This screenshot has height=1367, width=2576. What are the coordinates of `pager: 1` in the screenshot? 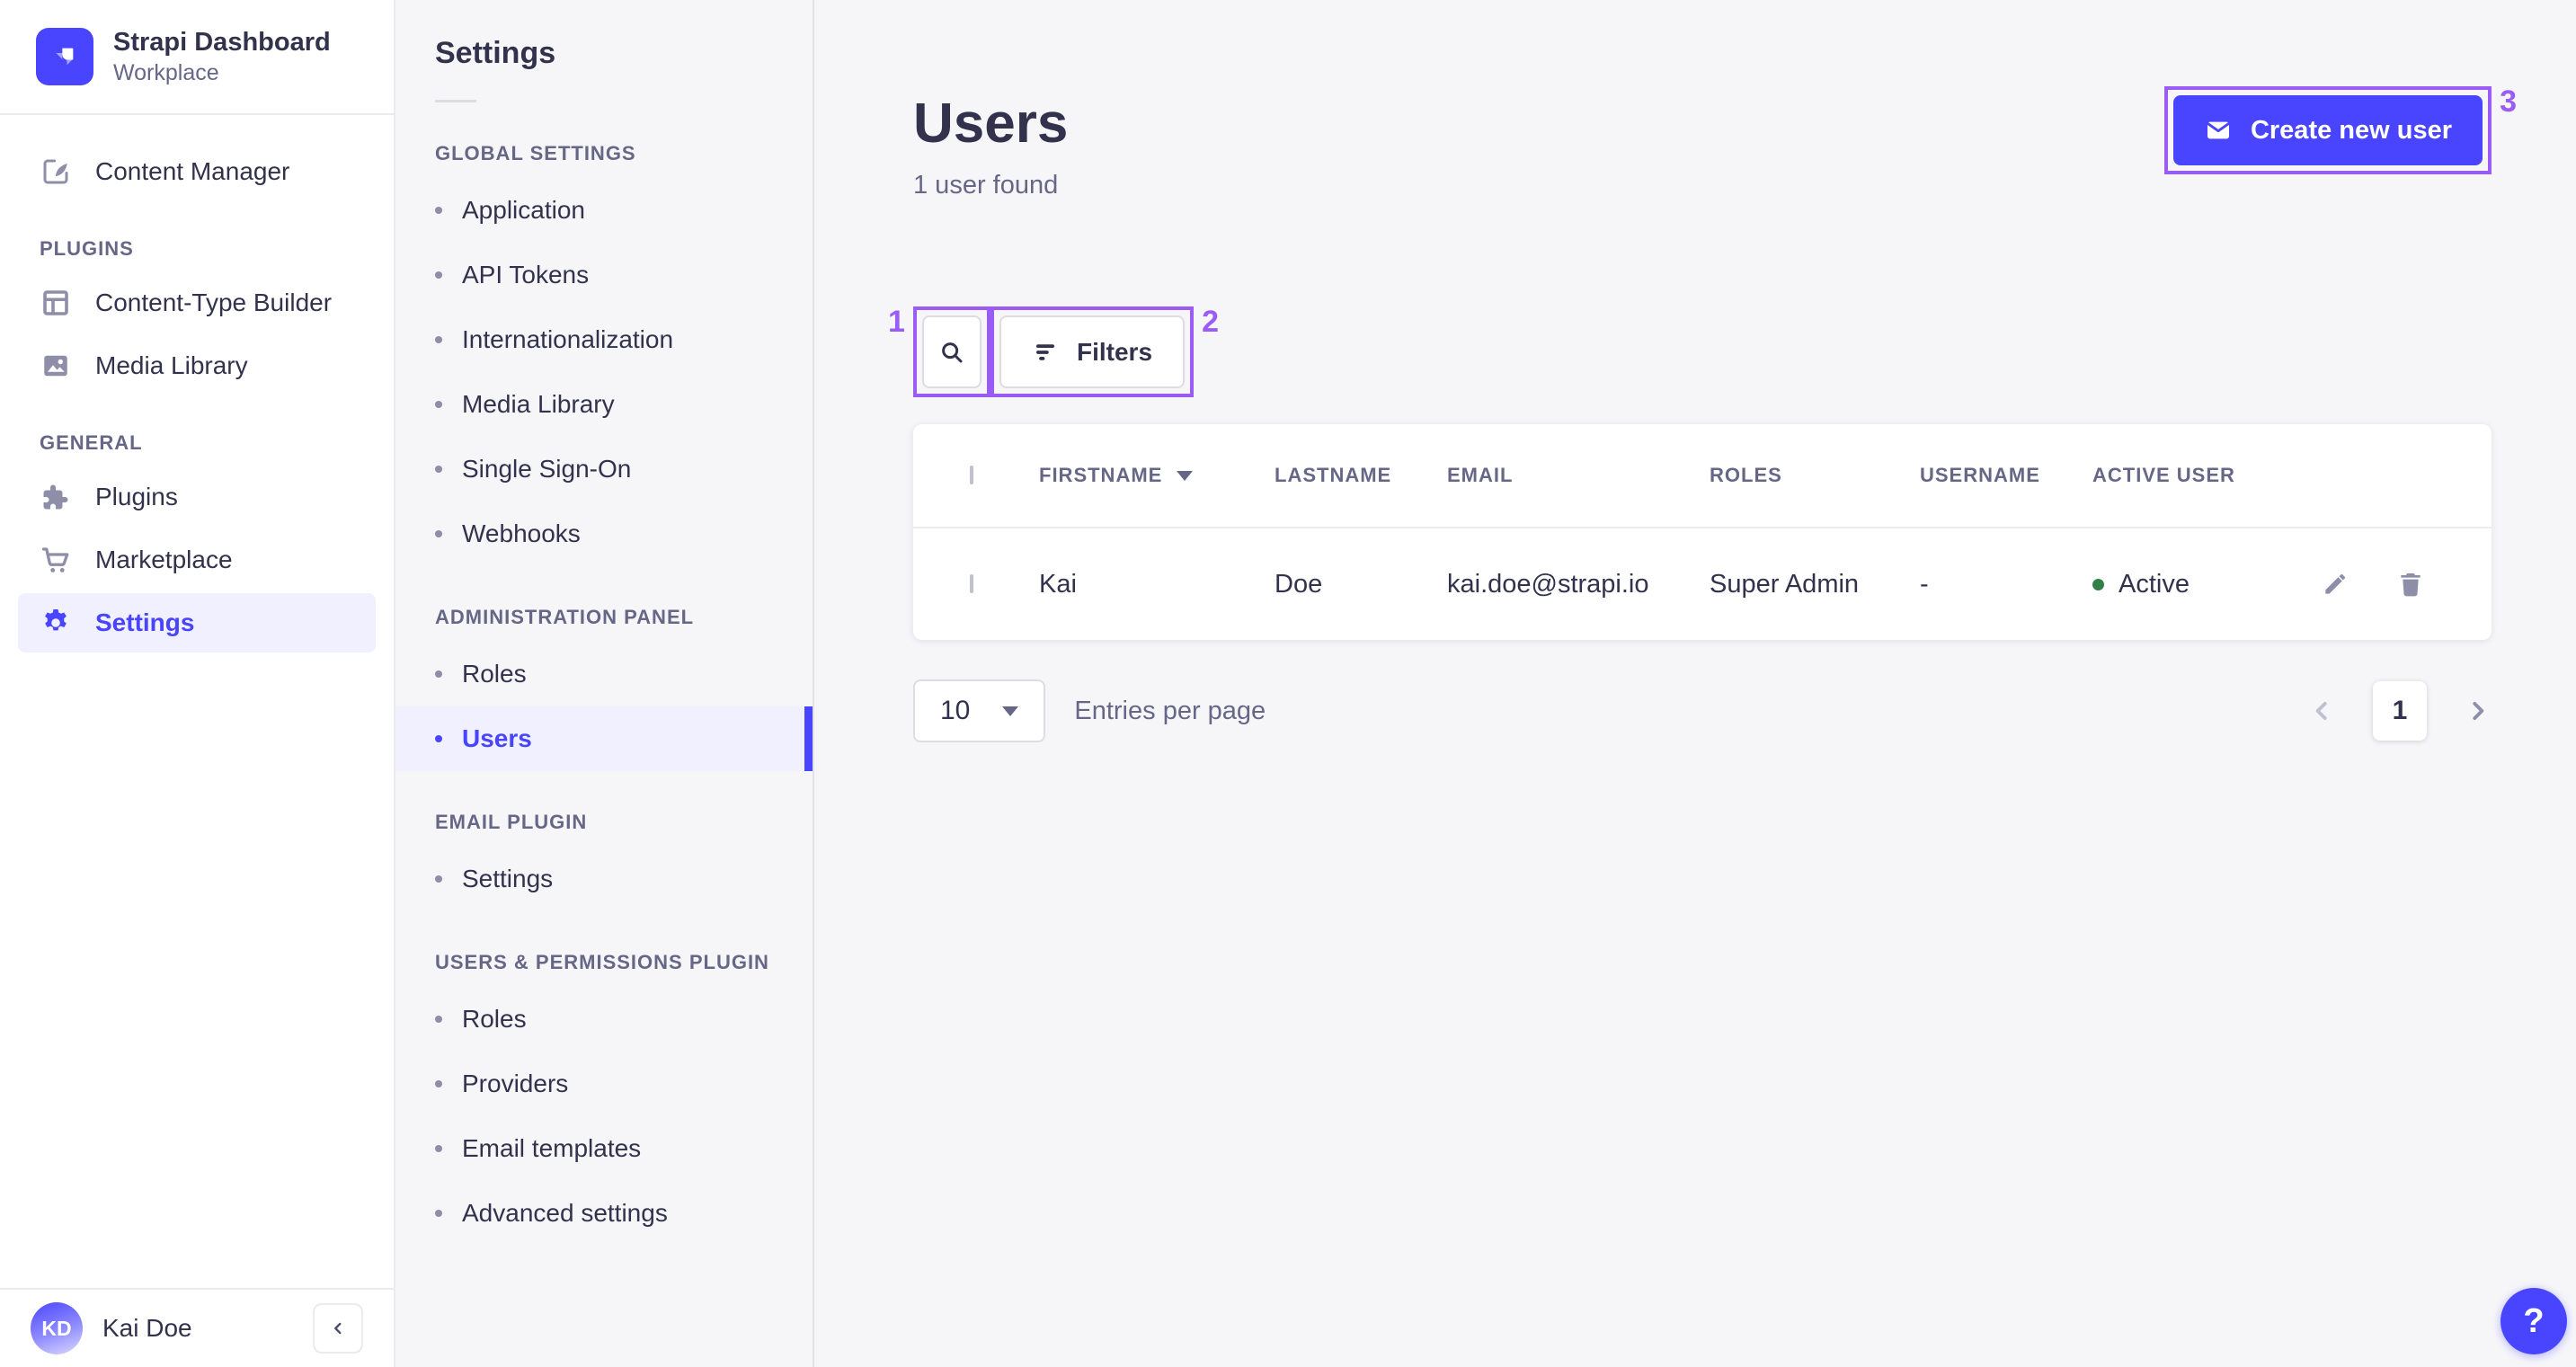 It's located at (2400, 711).